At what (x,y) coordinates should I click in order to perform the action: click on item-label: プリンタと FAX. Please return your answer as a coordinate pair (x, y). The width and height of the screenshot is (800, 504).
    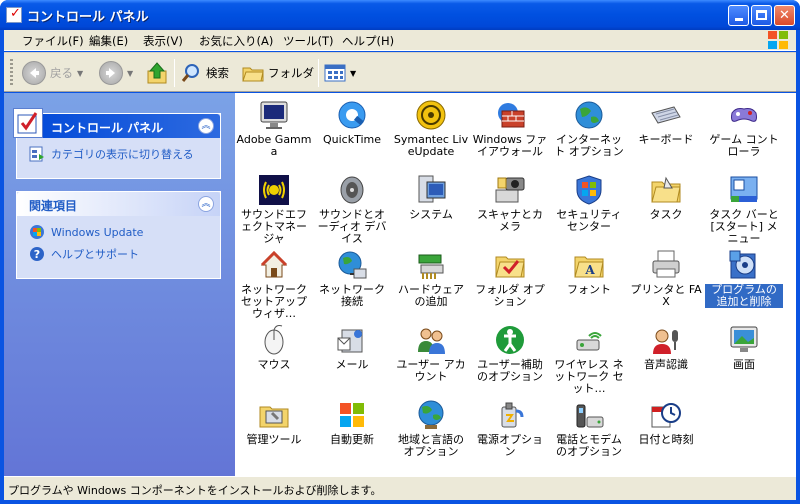
    Looking at the image, I should click on (666, 295).